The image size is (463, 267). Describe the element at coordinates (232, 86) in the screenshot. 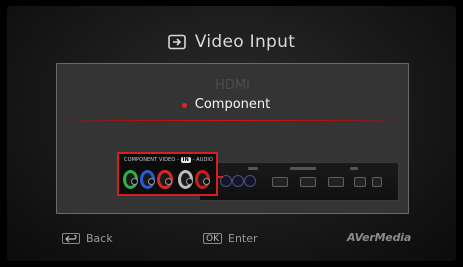

I see `option-hdmi: HDMI` at that location.